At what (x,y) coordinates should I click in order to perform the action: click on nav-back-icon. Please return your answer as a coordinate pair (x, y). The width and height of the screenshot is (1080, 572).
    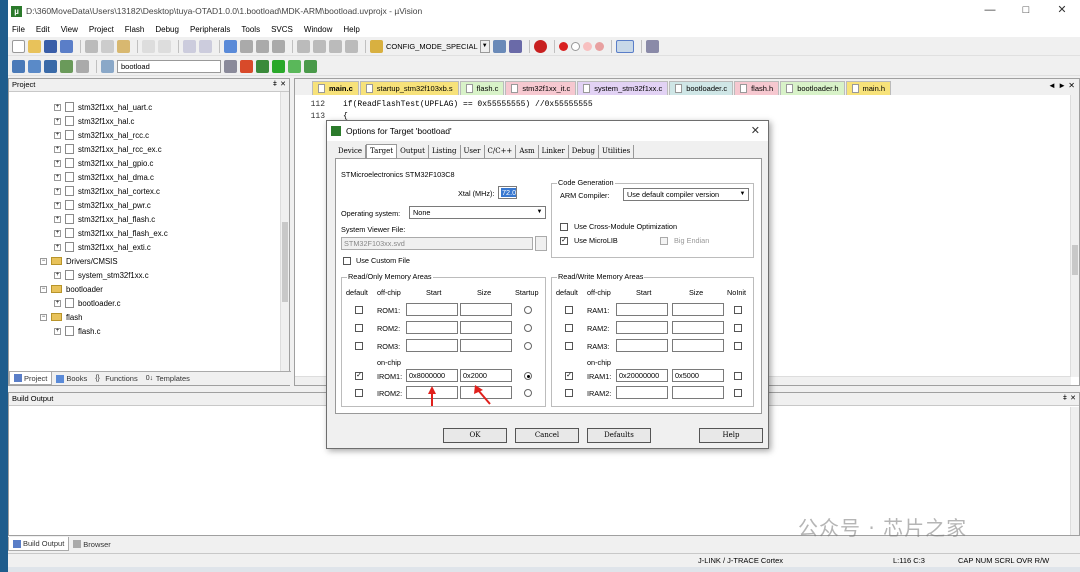
    Looking at the image, I should click on (189, 46).